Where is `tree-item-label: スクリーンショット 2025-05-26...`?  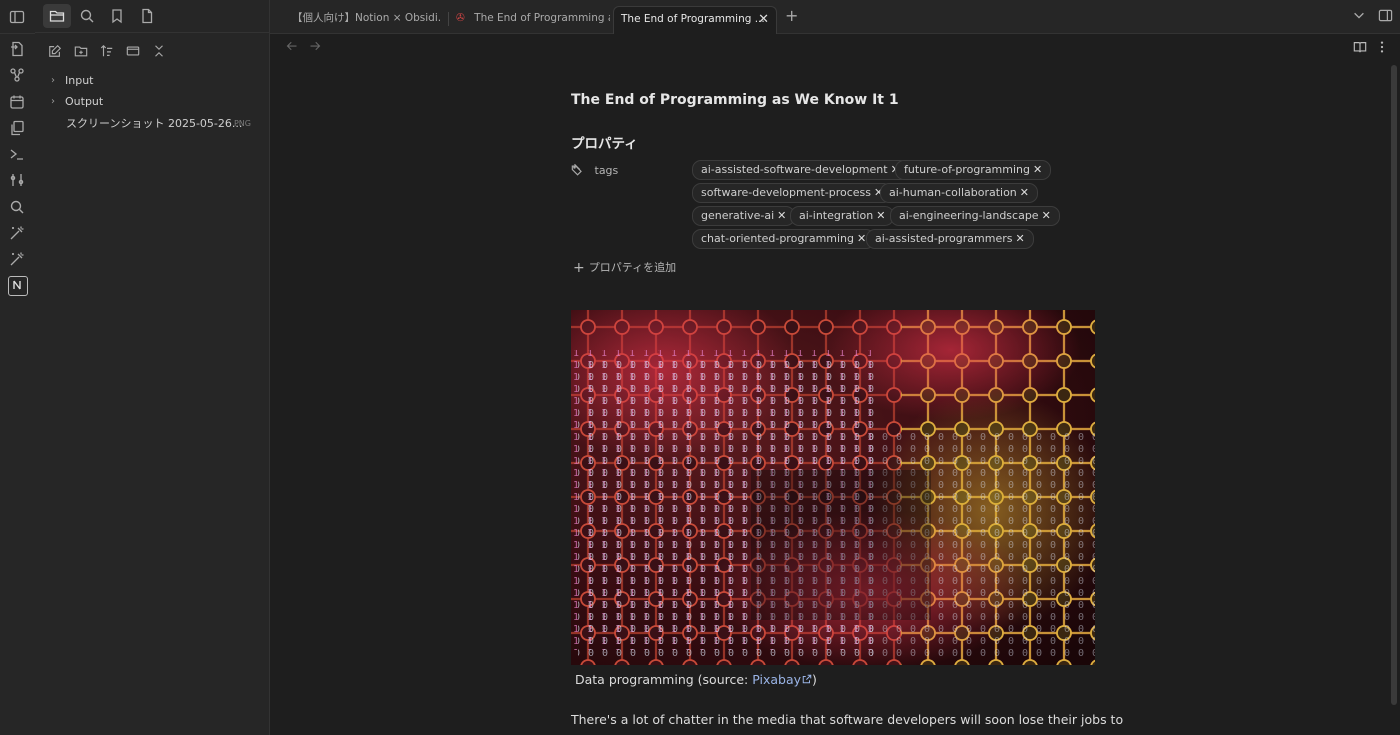 tree-item-label: スクリーンショット 2025-05-26... is located at coordinates (154, 123).